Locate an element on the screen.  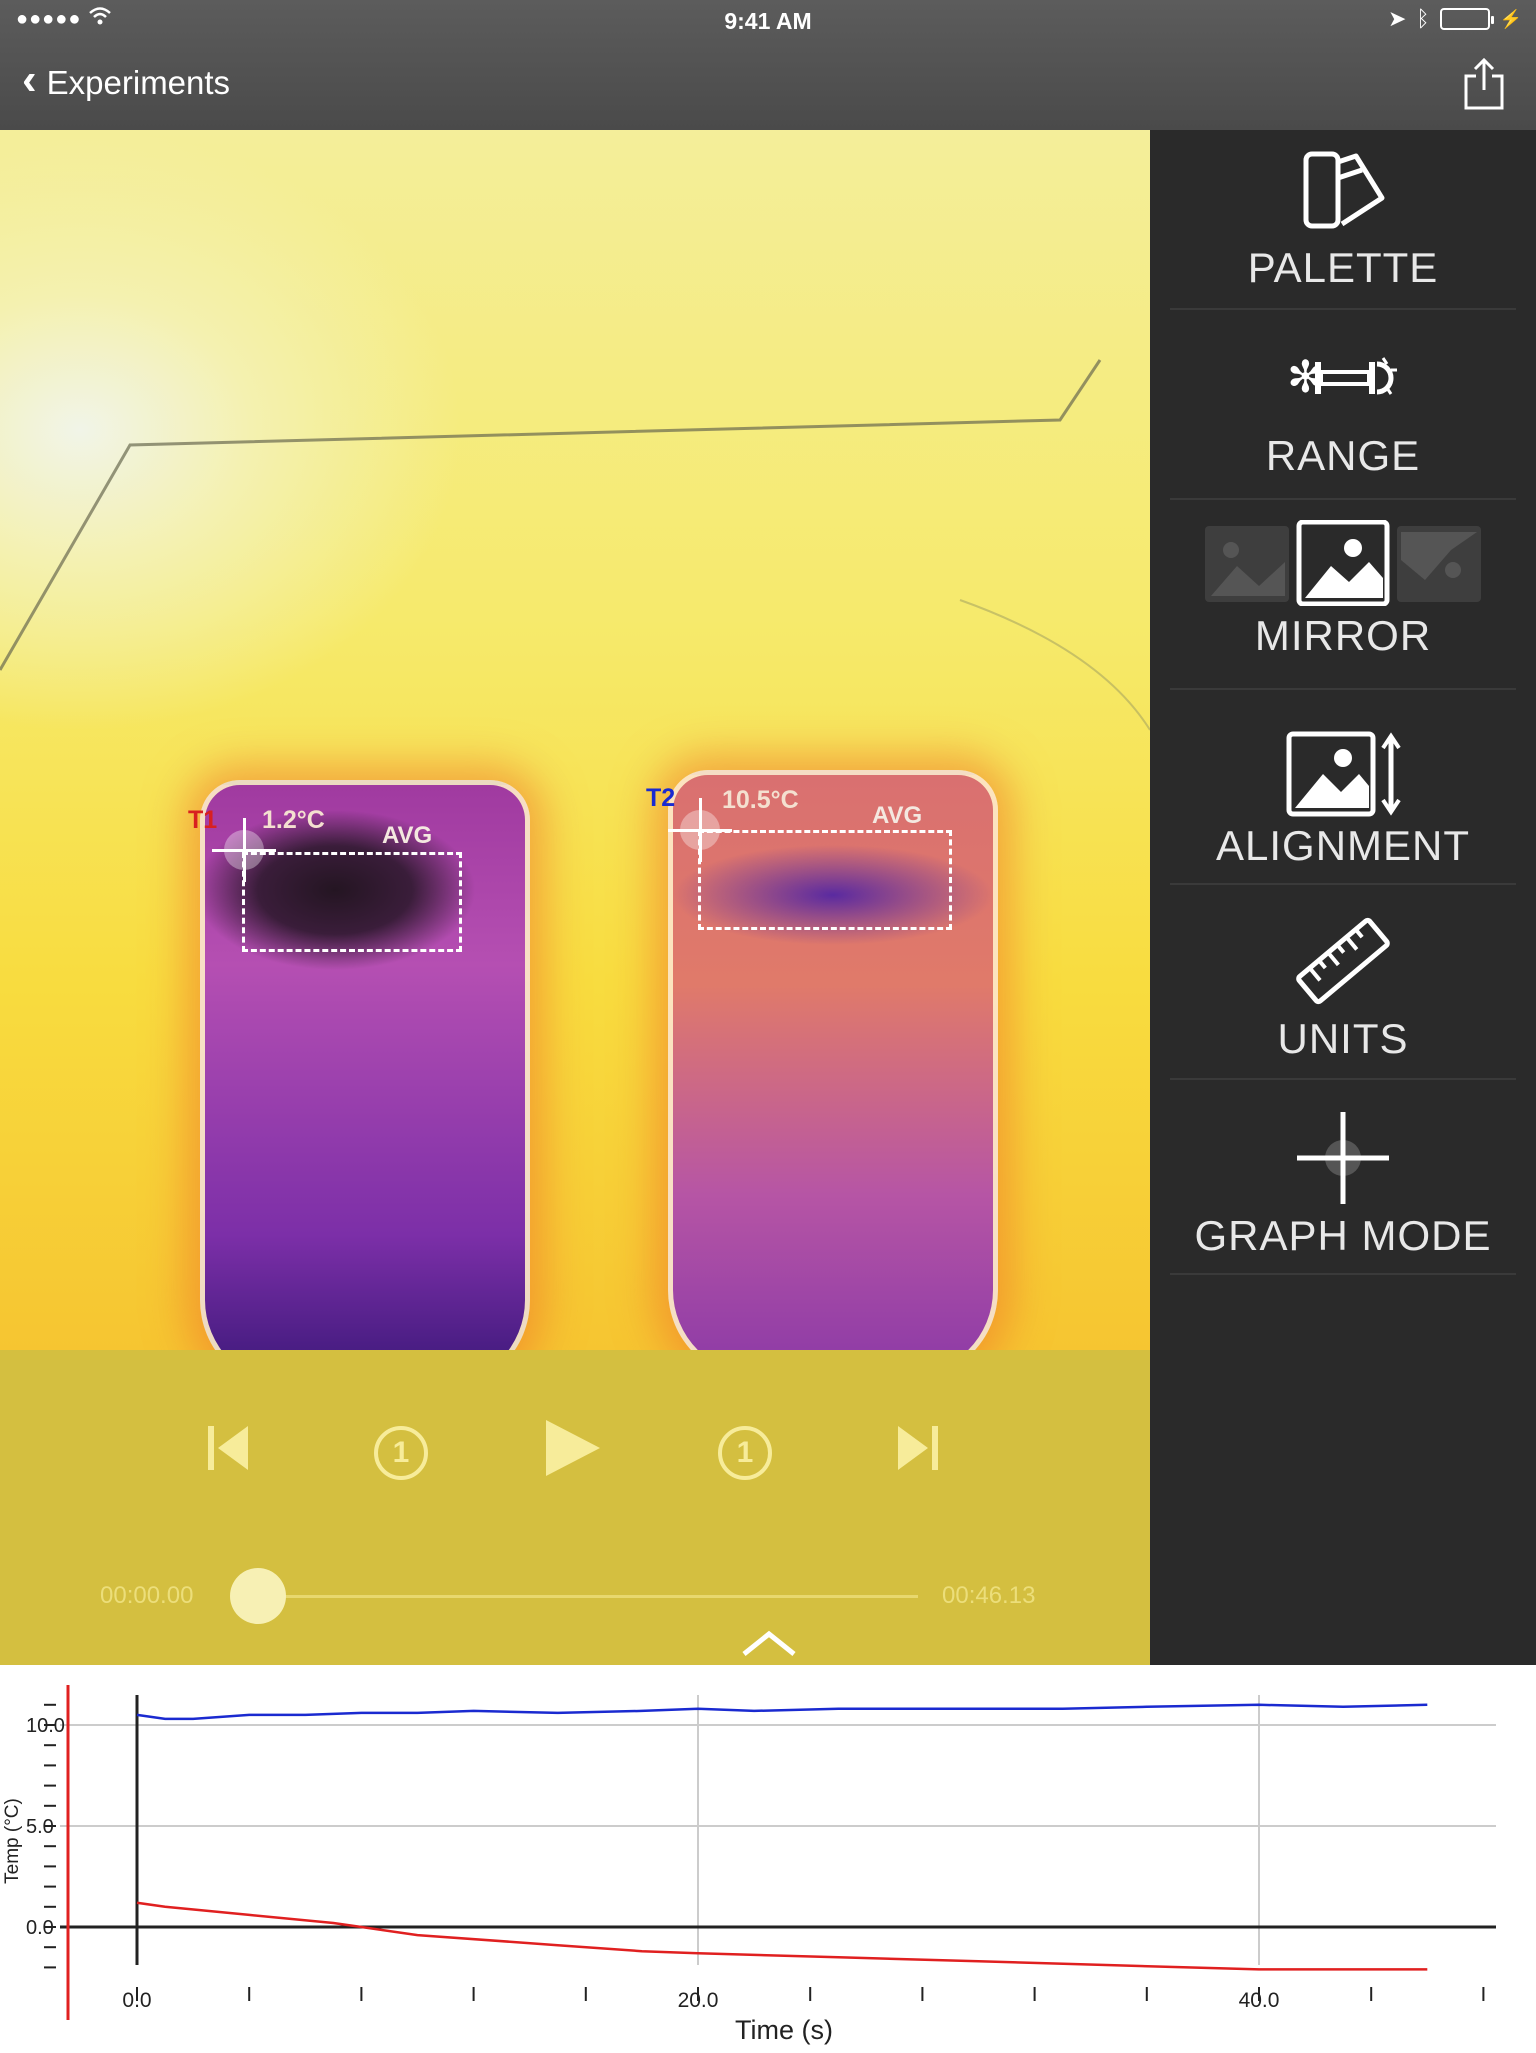
play-icon is located at coordinates (573, 1448).